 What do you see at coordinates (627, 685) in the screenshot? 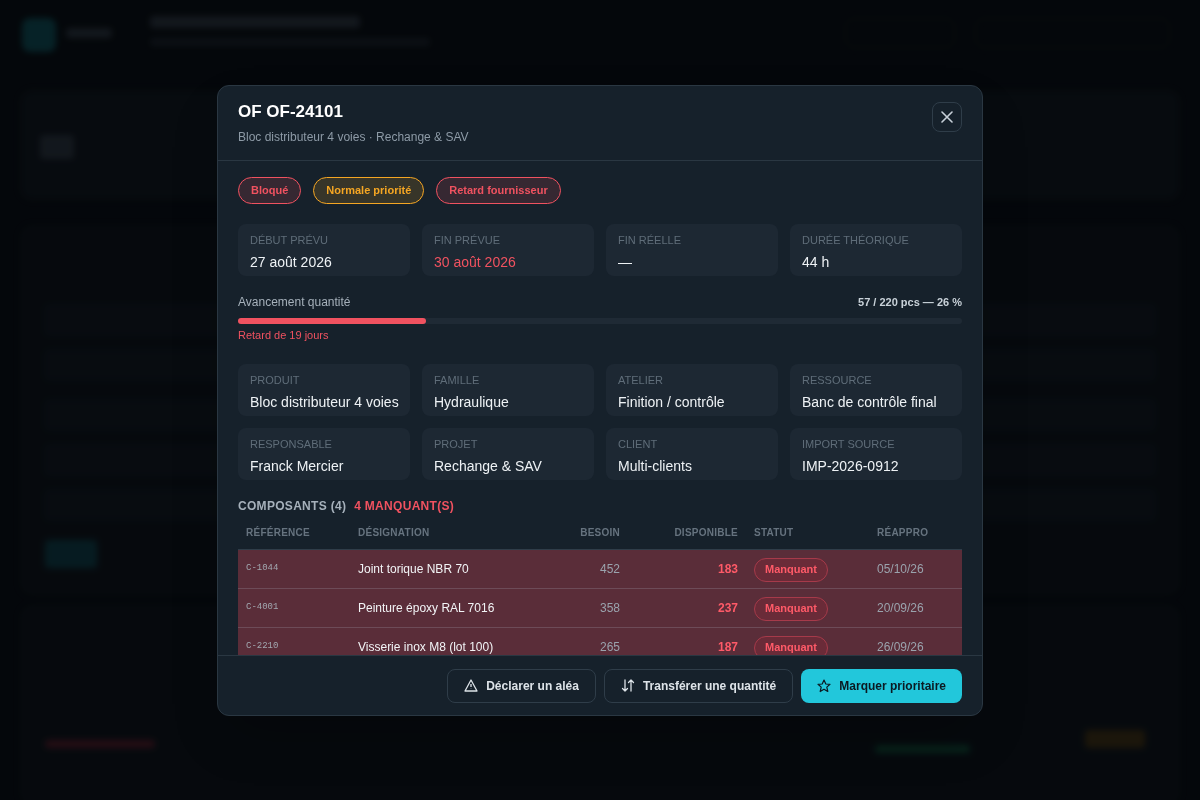
I see `swap-arrows-icon` at bounding box center [627, 685].